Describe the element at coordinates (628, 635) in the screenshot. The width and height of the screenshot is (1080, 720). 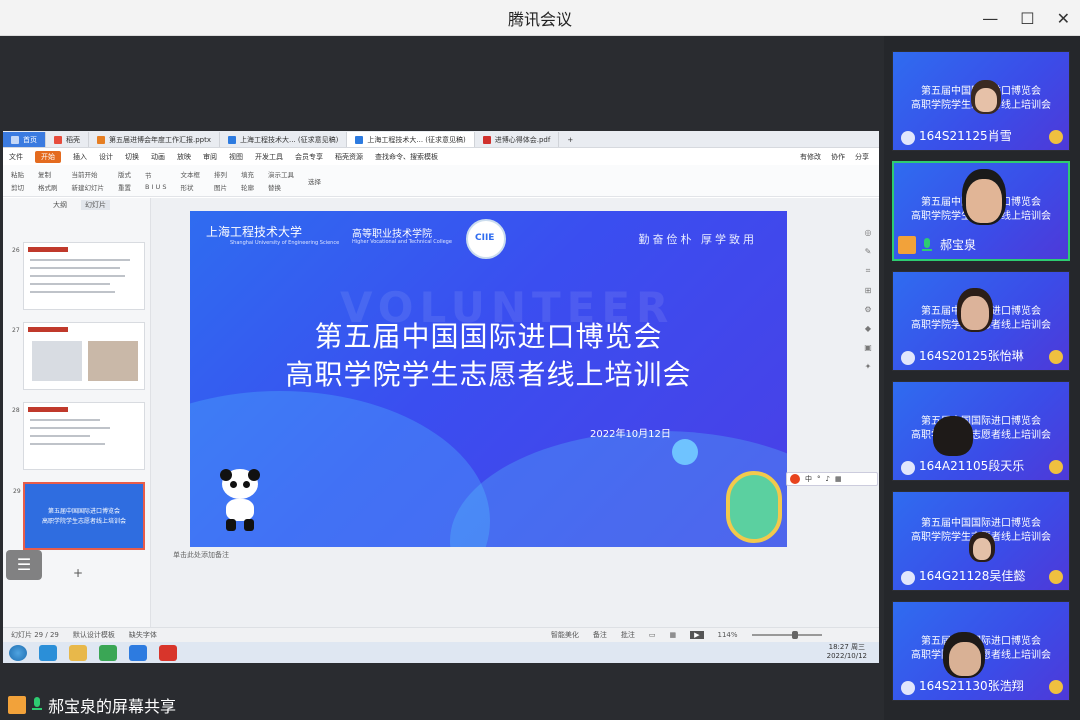
I see `comments-toggle: 批注` at that location.